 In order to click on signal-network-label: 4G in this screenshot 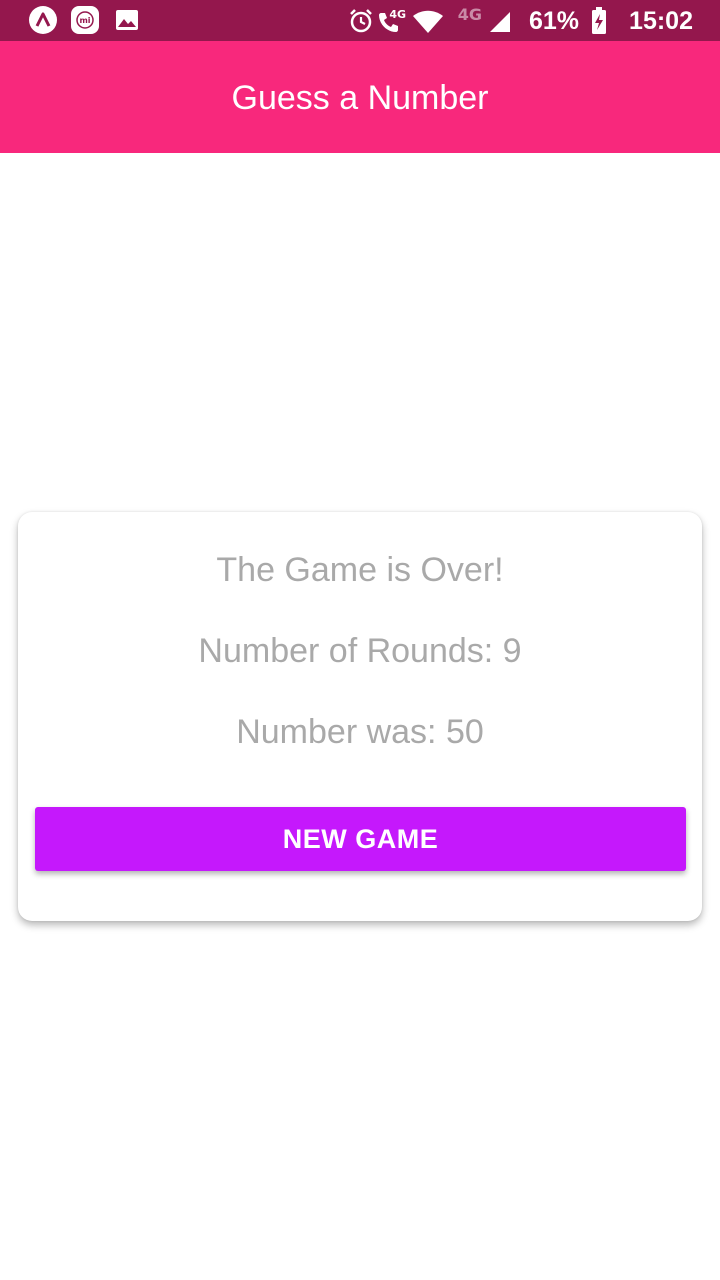, I will do `click(469, 14)`.